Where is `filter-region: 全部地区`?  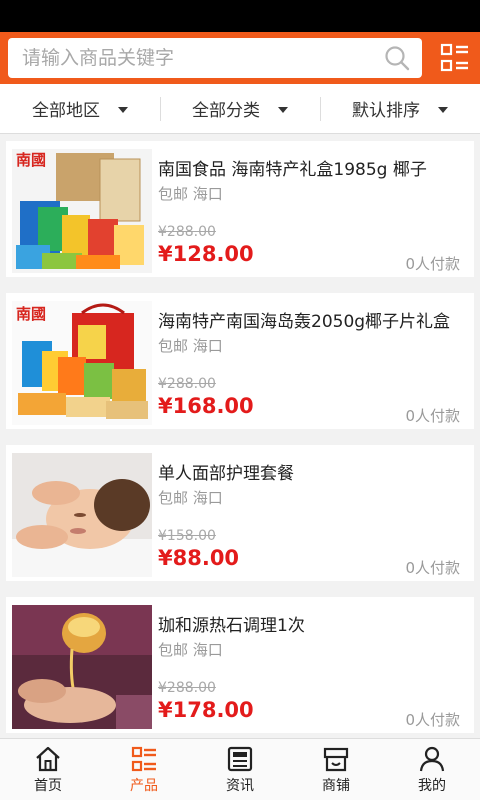
filter-region: 全部地区 is located at coordinates (80, 108).